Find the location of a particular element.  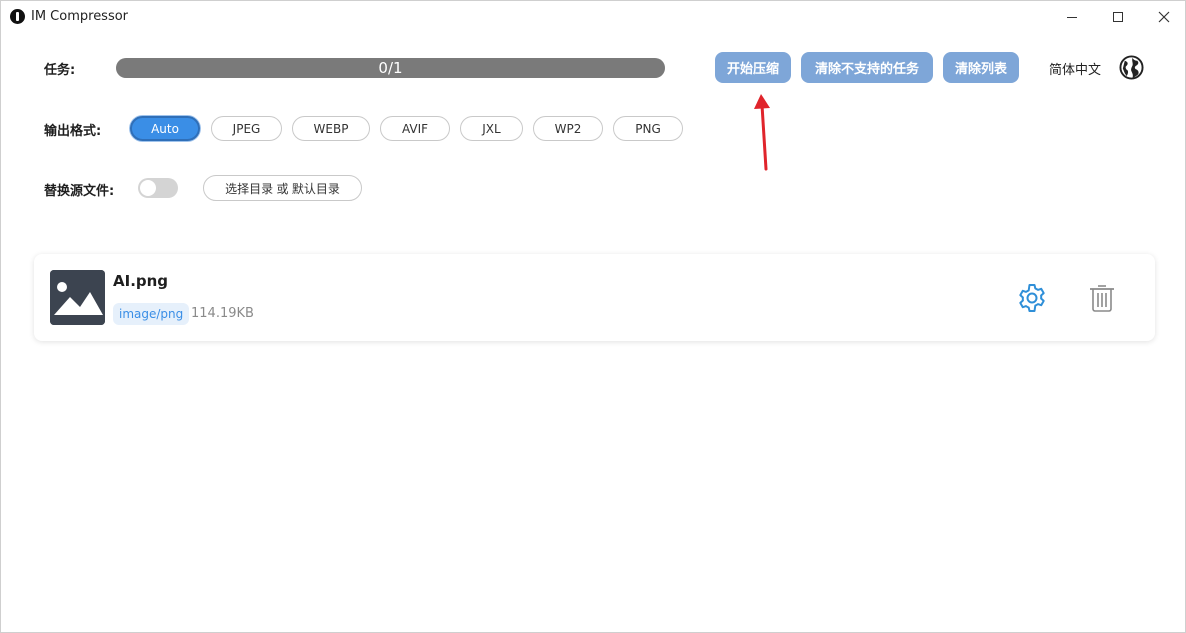

minimize-button is located at coordinates (1072, 17).